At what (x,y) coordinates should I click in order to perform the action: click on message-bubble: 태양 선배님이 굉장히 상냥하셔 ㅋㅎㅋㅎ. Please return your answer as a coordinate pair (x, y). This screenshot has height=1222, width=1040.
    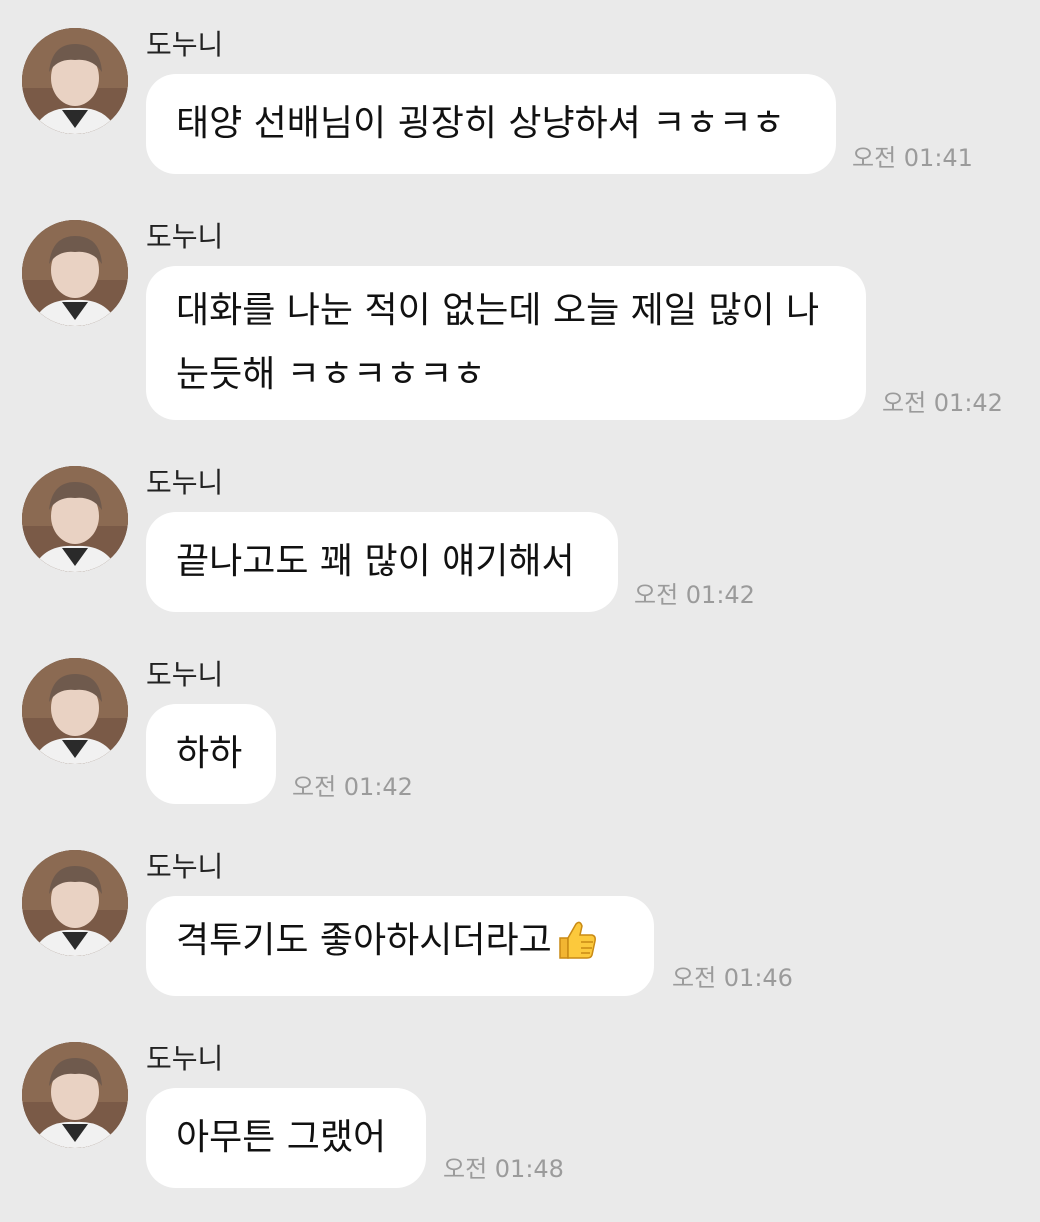
    Looking at the image, I should click on (491, 124).